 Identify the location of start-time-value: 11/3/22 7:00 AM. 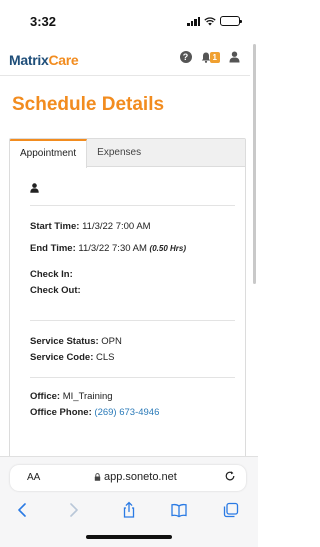
(116, 226).